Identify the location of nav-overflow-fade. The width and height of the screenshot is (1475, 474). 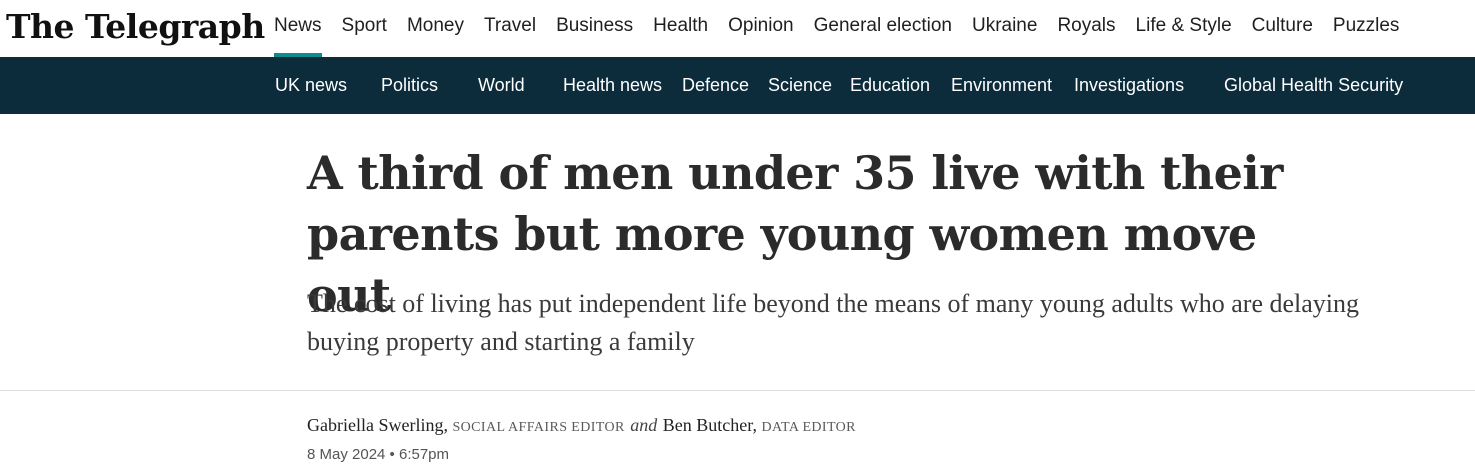
(1460, 28).